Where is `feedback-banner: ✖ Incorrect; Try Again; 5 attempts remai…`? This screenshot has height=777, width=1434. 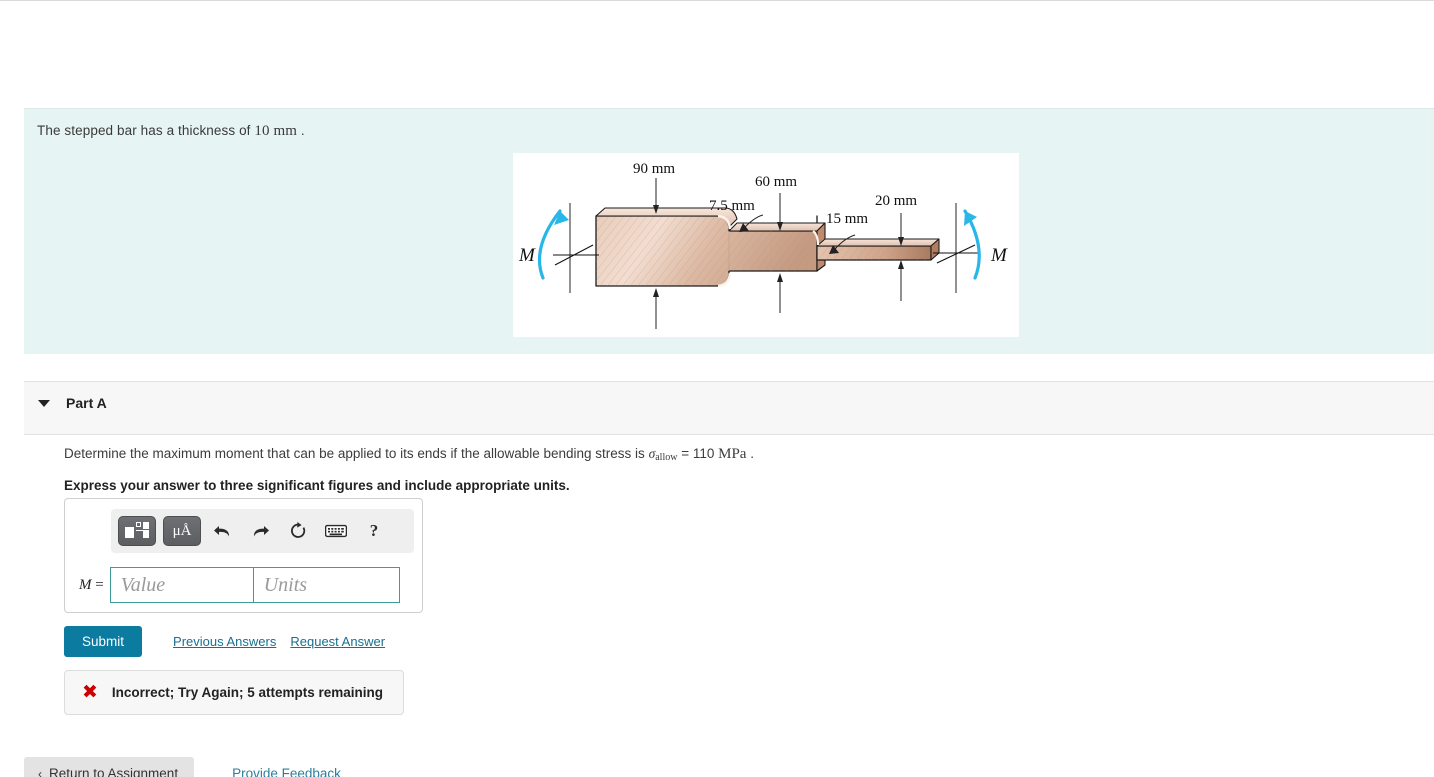 feedback-banner: ✖ Incorrect; Try Again; 5 attempts remai… is located at coordinates (234, 692).